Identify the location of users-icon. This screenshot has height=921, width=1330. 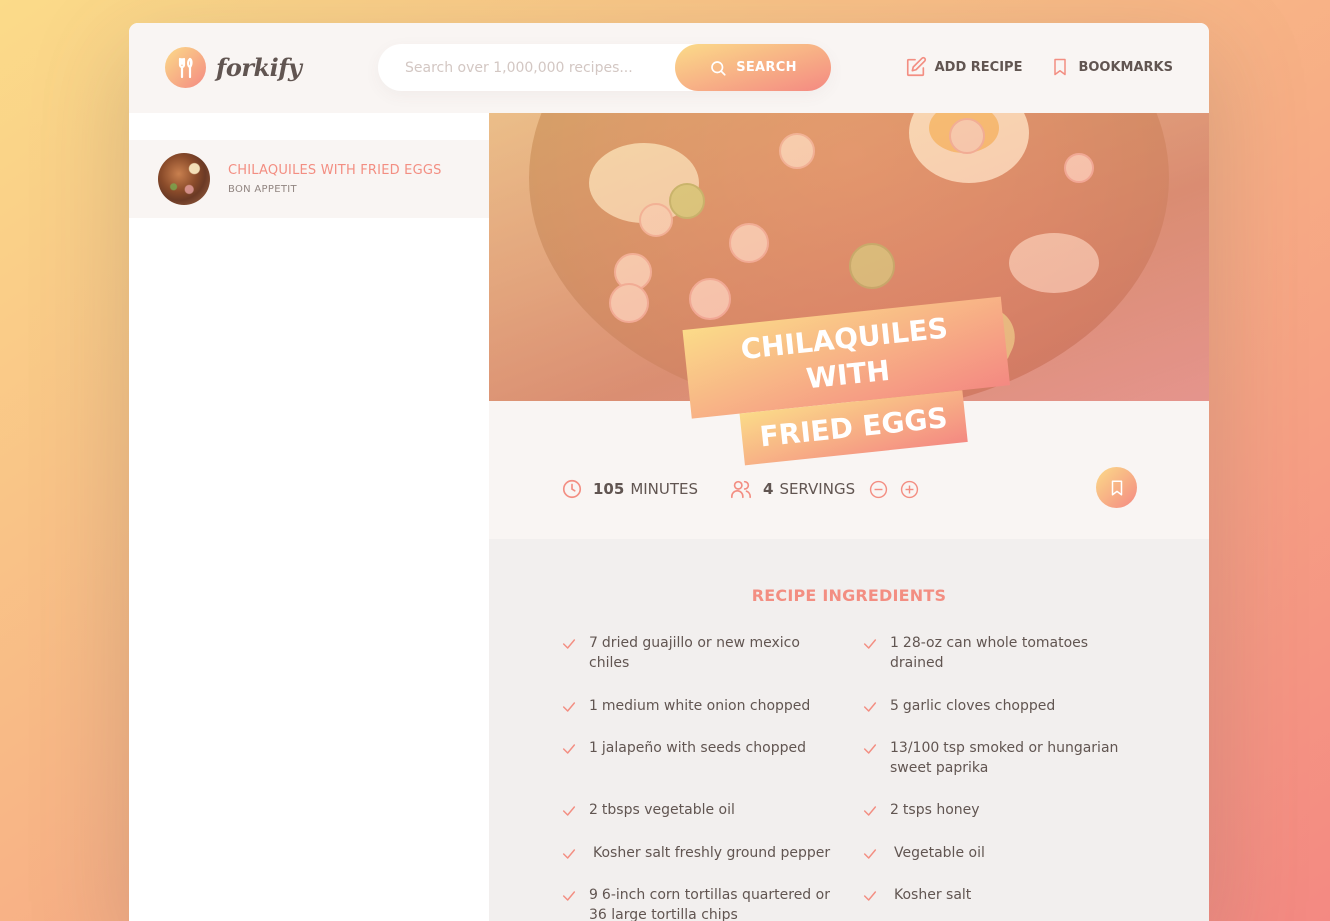
(741, 489).